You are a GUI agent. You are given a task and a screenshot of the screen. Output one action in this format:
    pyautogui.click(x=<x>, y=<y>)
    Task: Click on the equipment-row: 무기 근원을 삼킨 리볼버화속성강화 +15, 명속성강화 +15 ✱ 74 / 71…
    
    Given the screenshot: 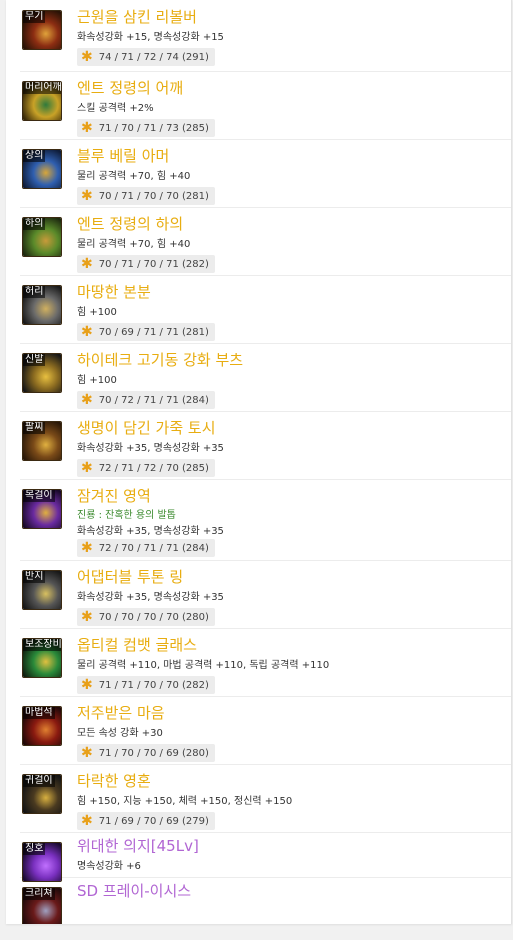 What is the action you would take?
    pyautogui.click(x=265, y=36)
    